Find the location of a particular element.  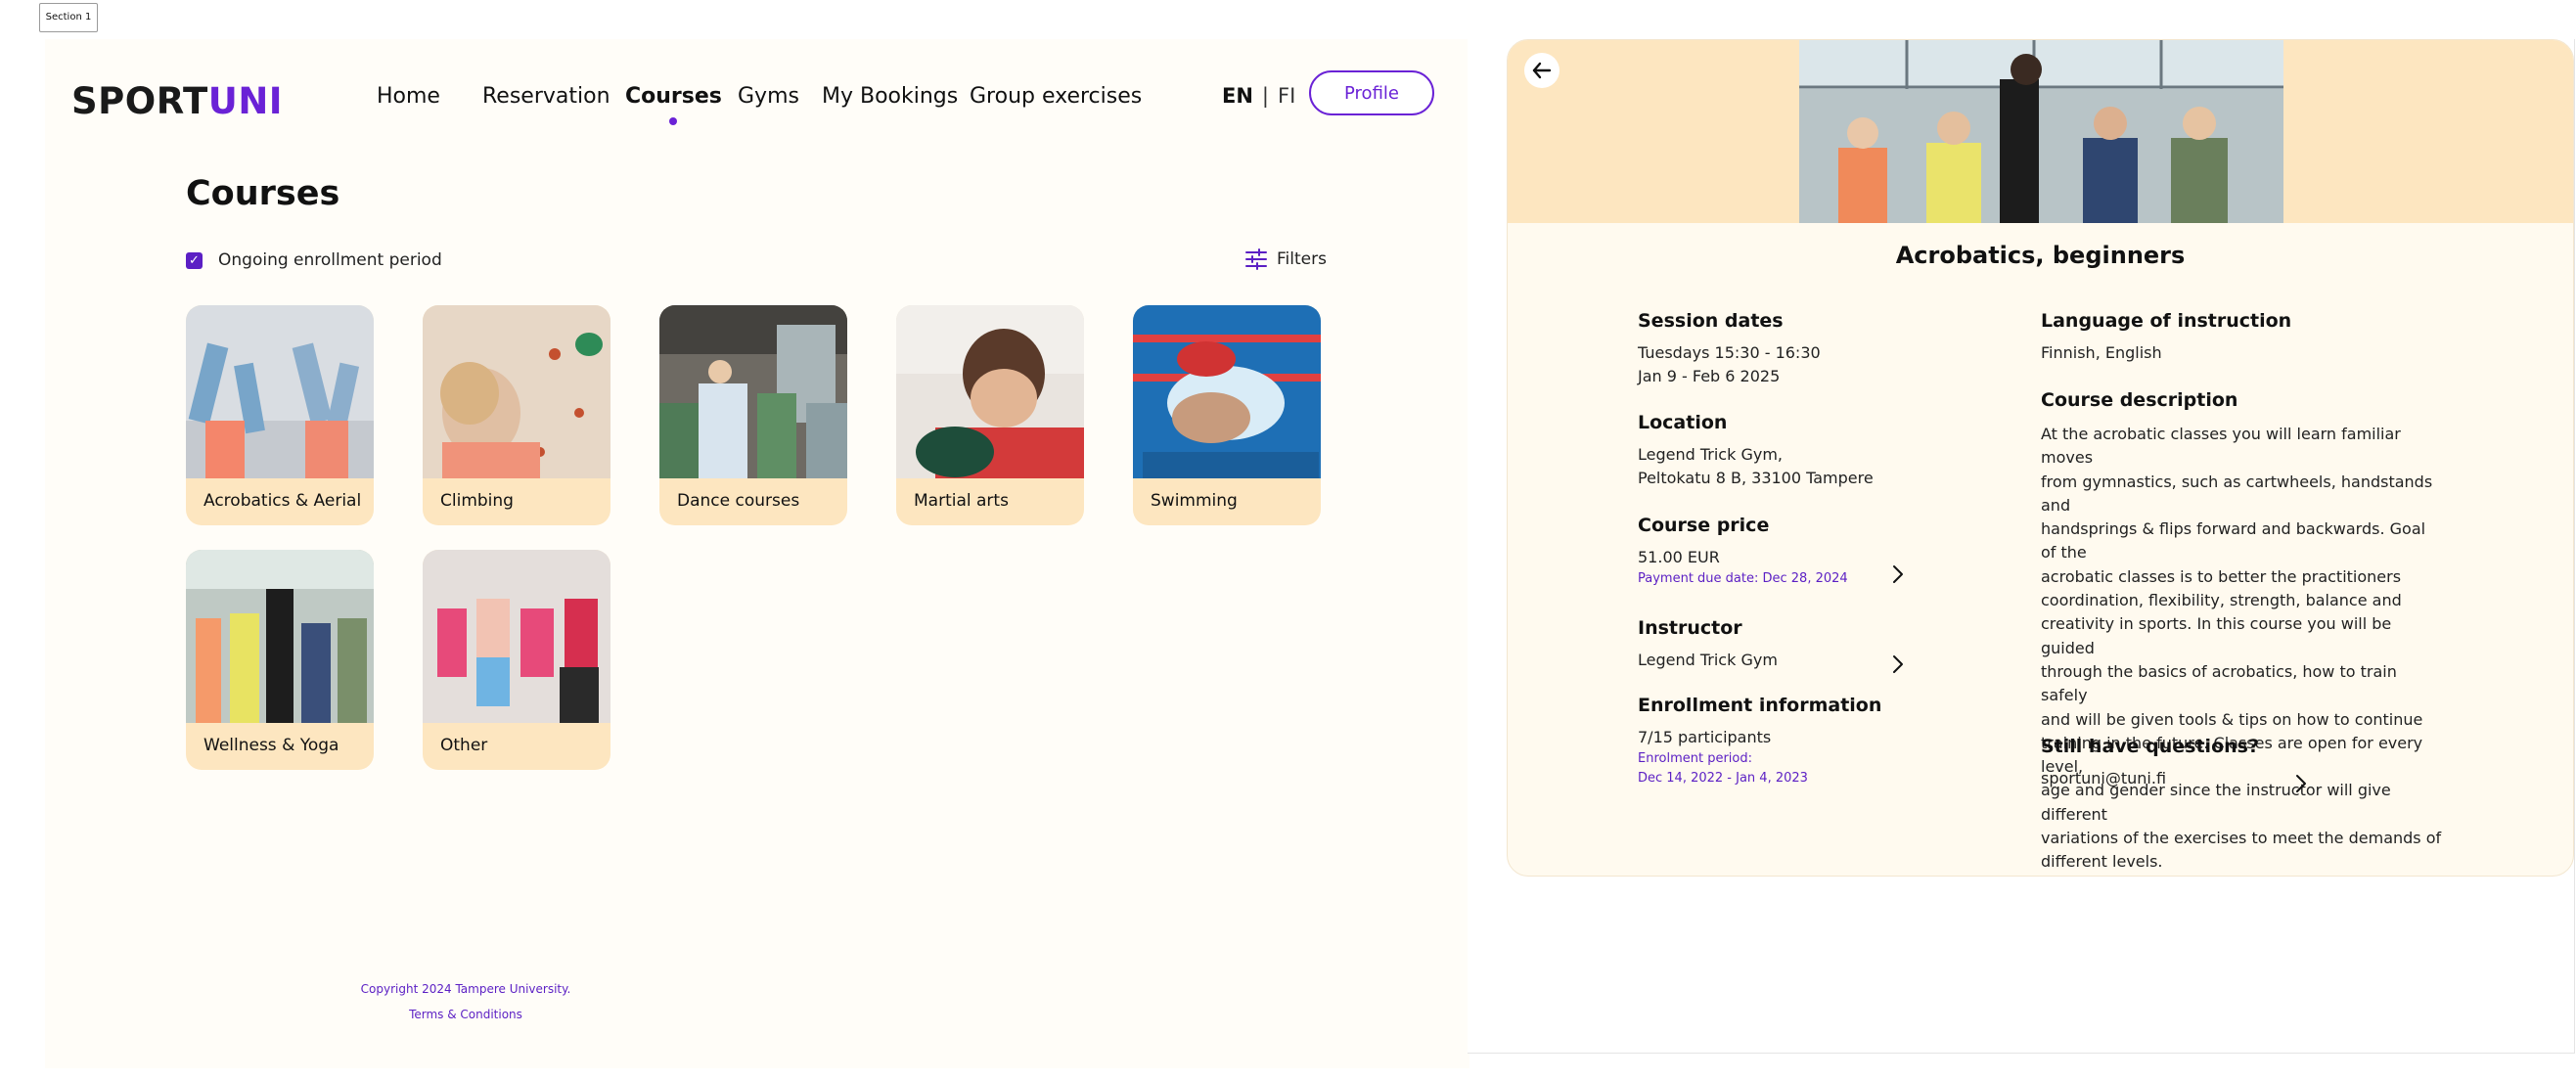

contact-email: sportuni@tuni.fi is located at coordinates (2150, 778).